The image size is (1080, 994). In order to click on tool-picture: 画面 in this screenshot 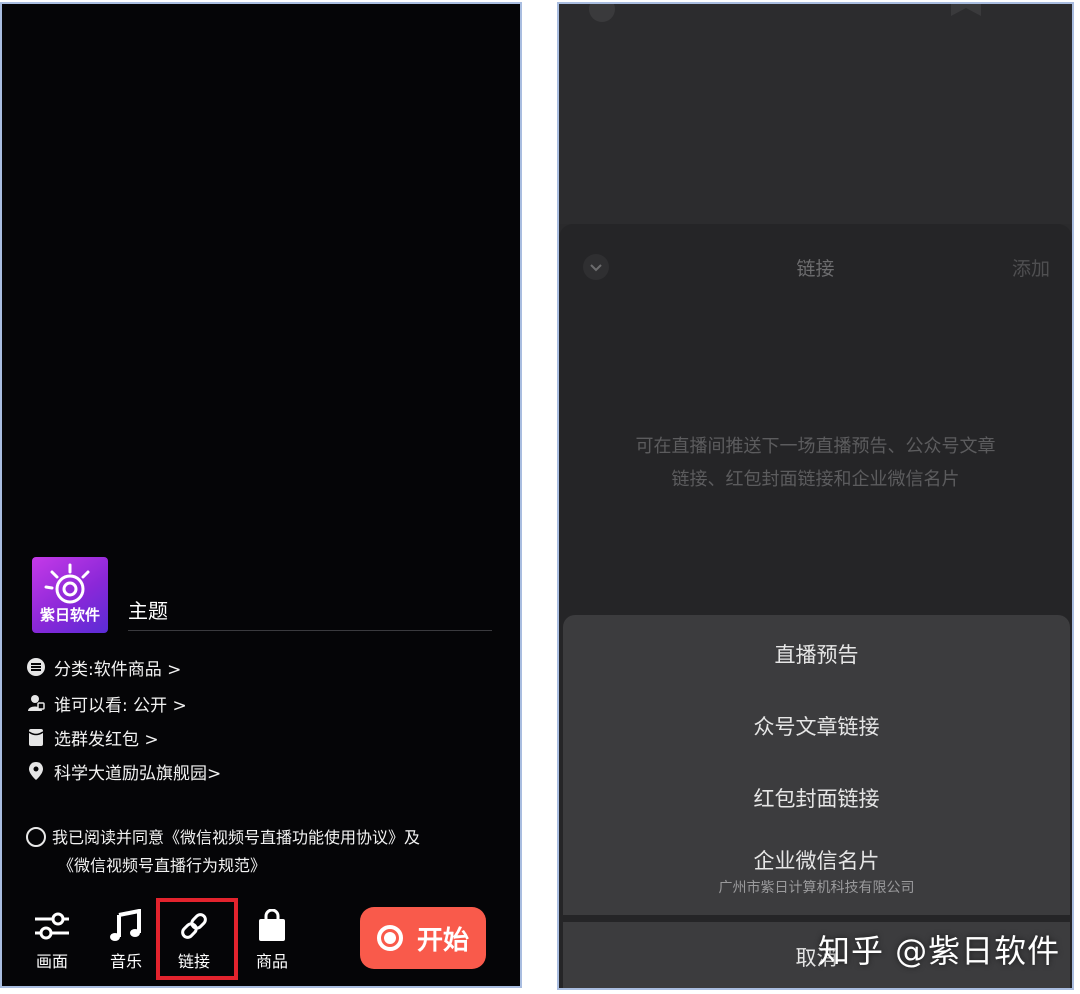, I will do `click(52, 939)`.